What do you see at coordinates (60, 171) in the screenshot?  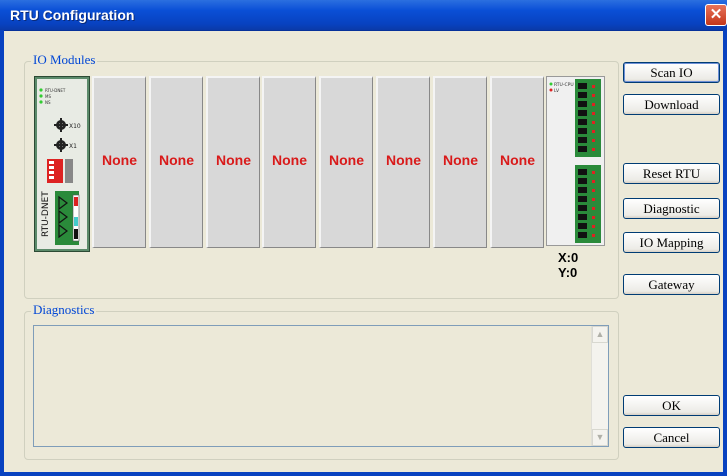 I see `dip-switch-icon` at bounding box center [60, 171].